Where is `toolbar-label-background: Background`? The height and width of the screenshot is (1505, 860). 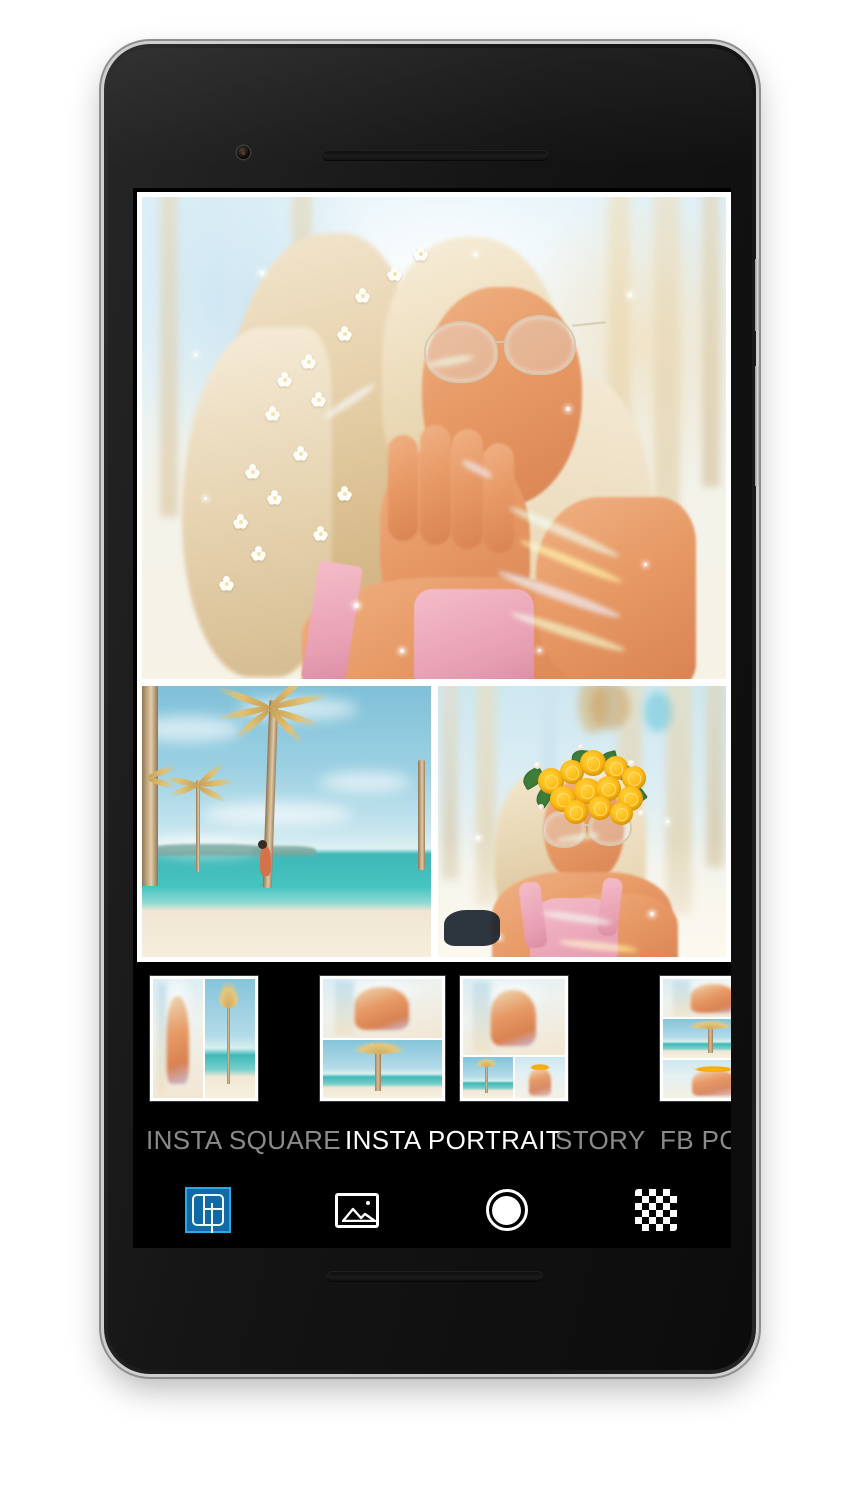
toolbar-label-background: Background is located at coordinates (656, 1246).